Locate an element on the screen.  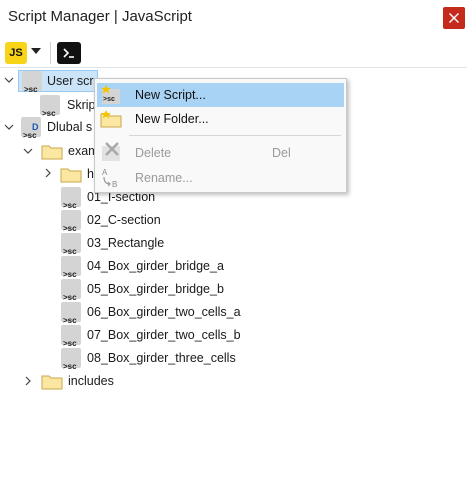
menu-separator is located at coordinates (235, 135).